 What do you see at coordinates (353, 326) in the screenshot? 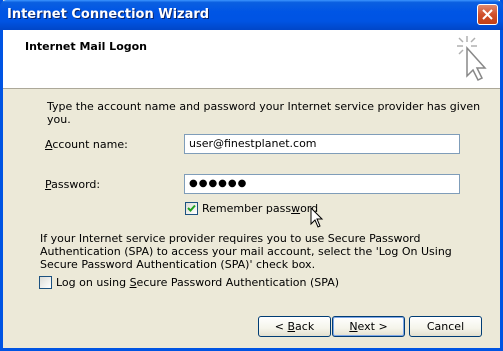
I see `next-mnemonic: N` at bounding box center [353, 326].